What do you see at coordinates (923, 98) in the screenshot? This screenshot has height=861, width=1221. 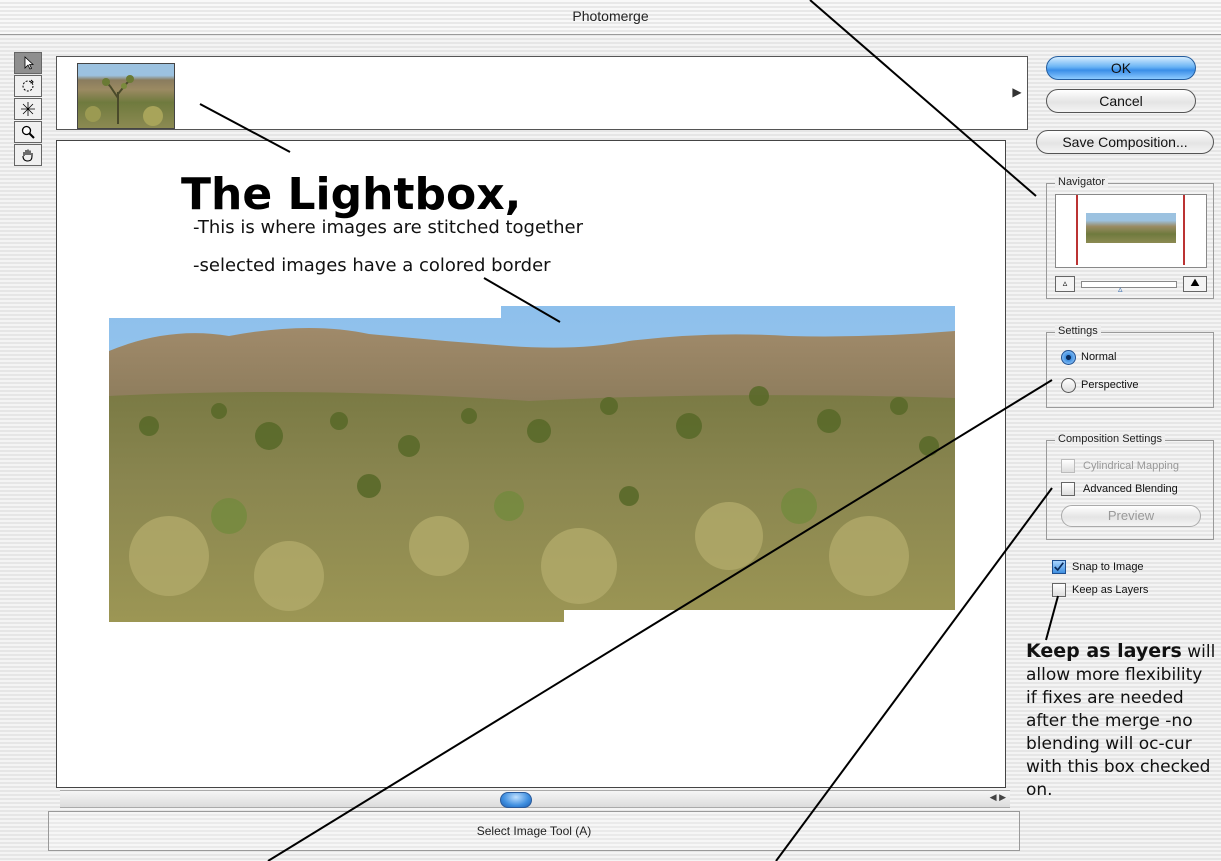 I see `navigator-pointer-line` at bounding box center [923, 98].